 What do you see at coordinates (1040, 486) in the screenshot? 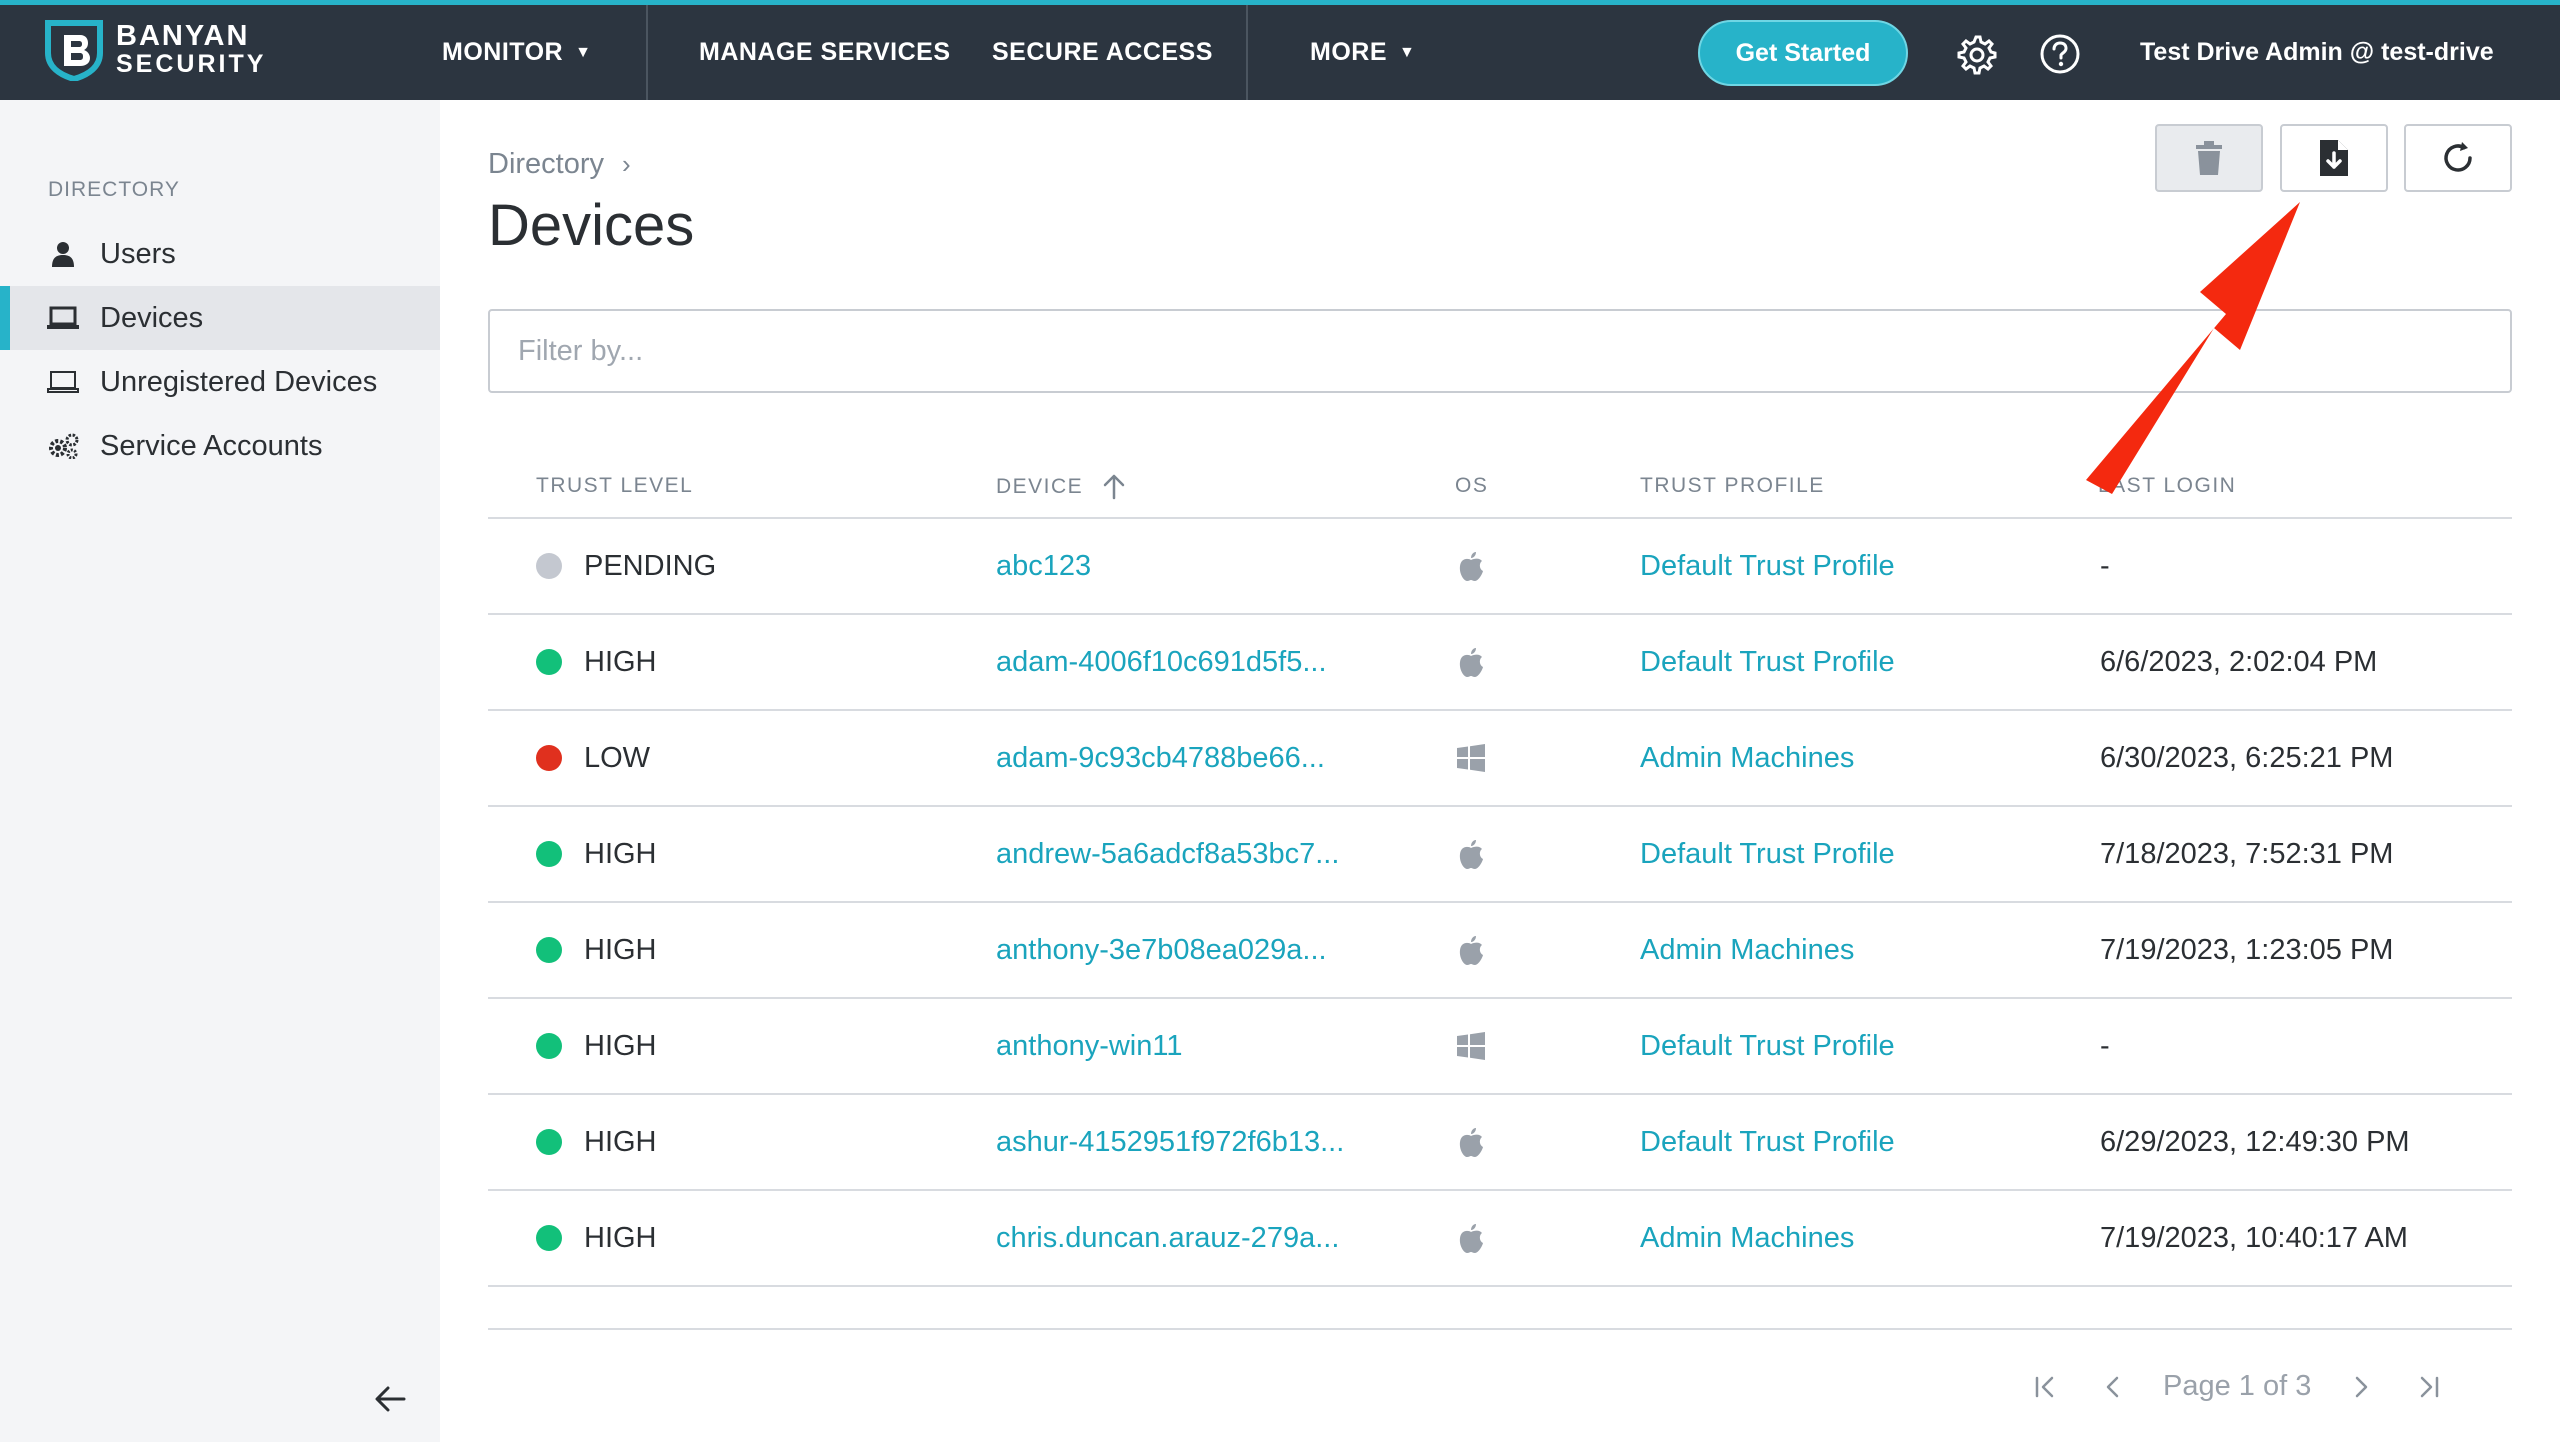
I see `column-header-device-label: DEVICE` at bounding box center [1040, 486].